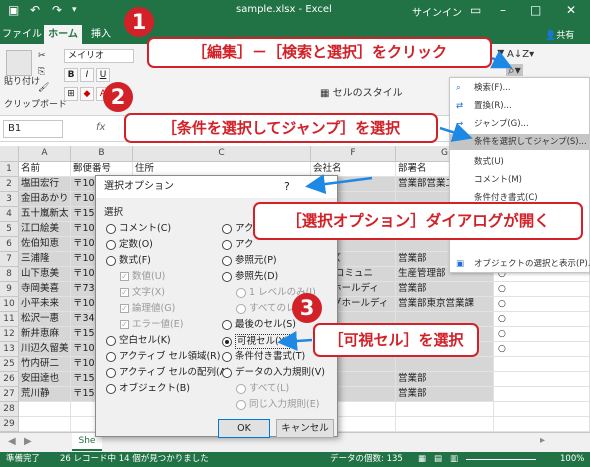 The height and width of the screenshot is (467, 590). What do you see at coordinates (339, 184) in the screenshot?
I see `arrow-dialog` at bounding box center [339, 184].